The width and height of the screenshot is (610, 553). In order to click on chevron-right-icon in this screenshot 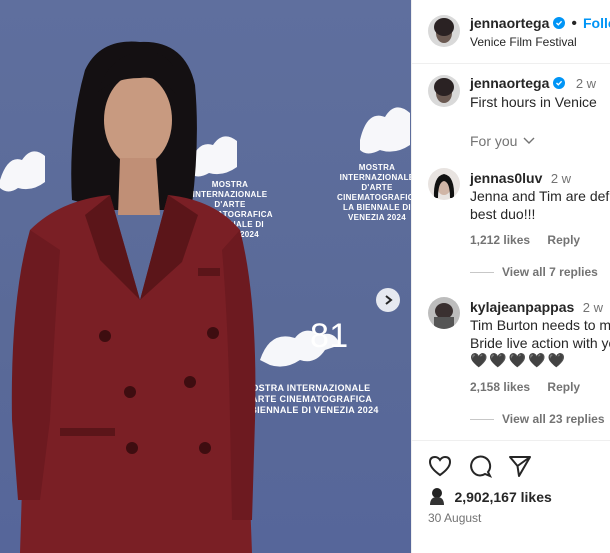, I will do `click(389, 300)`.